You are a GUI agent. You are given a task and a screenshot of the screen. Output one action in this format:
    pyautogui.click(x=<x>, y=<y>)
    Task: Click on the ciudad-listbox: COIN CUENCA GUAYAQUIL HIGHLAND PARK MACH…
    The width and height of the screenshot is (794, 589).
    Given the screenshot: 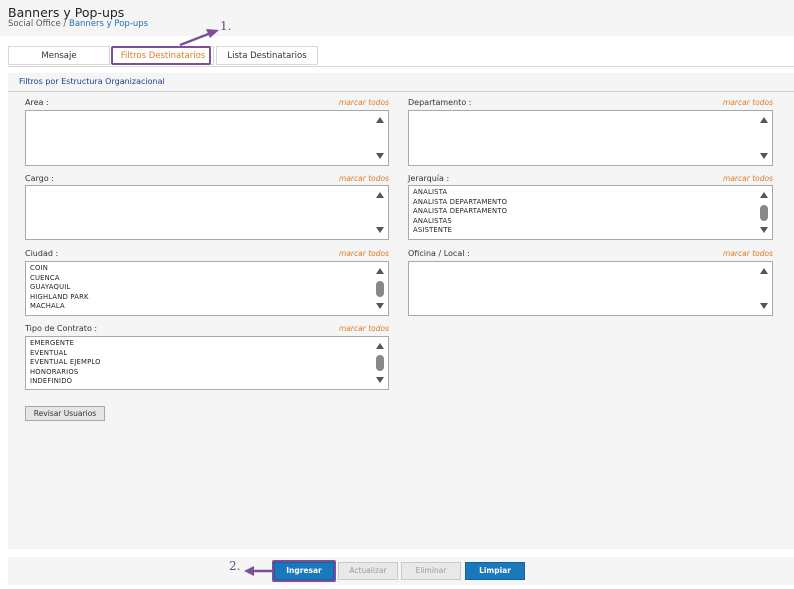 What is the action you would take?
    pyautogui.click(x=207, y=288)
    